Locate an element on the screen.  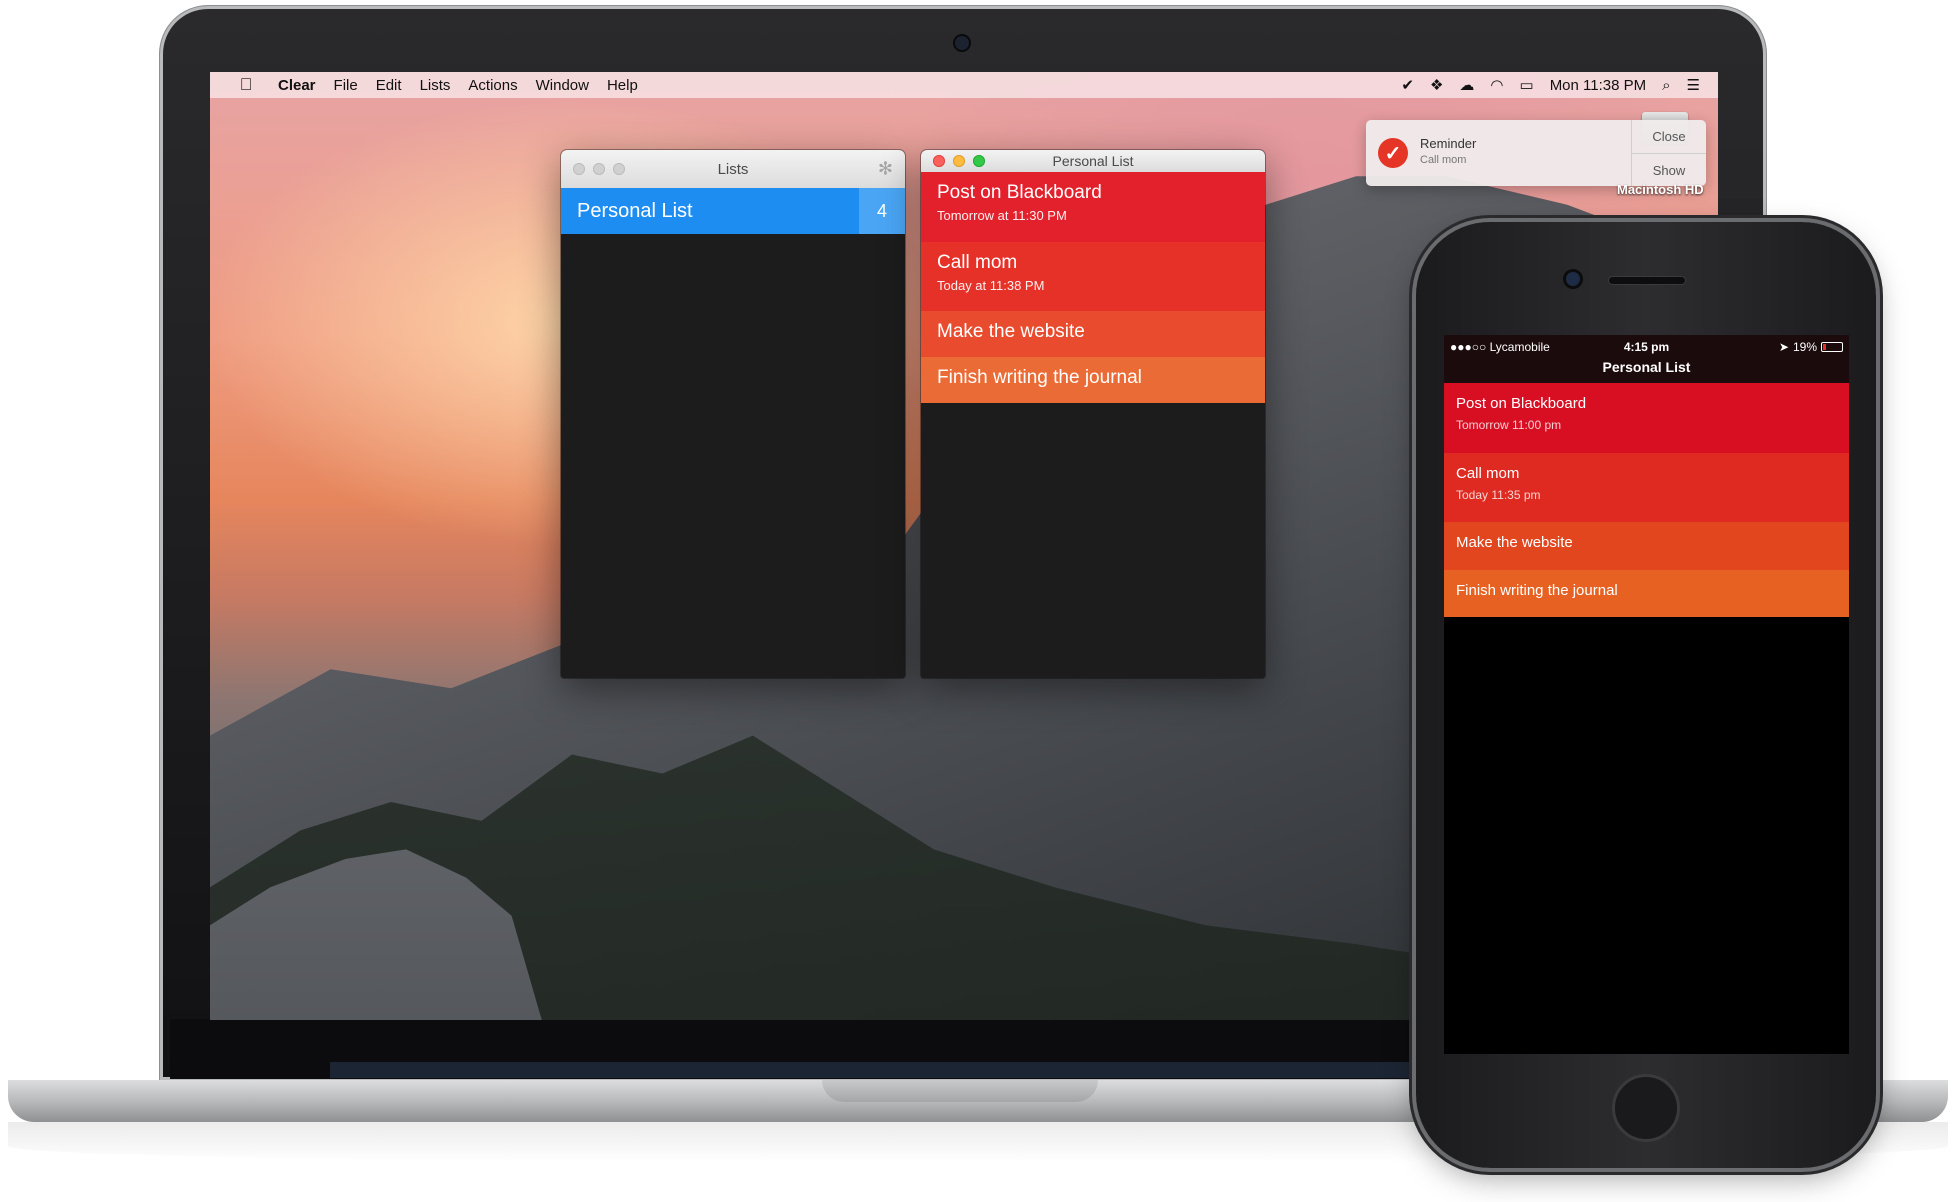
menu-help: Help is located at coordinates (622, 85).